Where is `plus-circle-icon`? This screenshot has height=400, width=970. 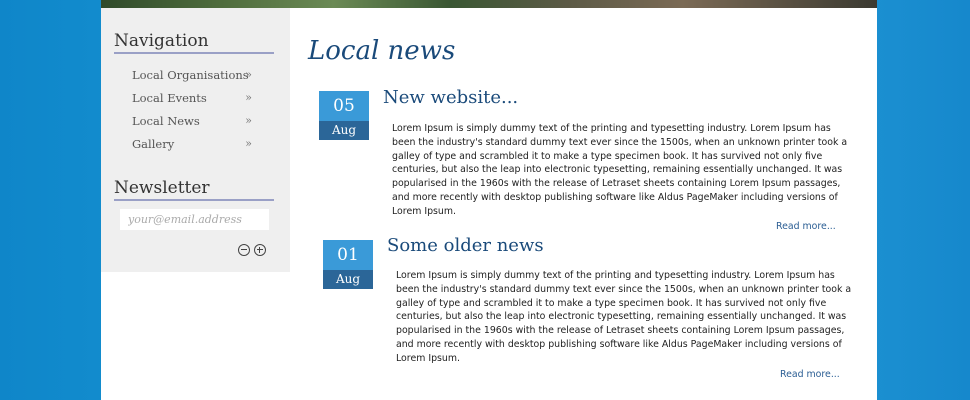
plus-circle-icon is located at coordinates (260, 250).